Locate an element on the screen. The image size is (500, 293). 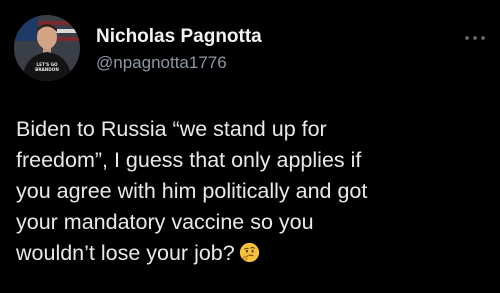
tweet-text-line-last: wouldn’t lose your job? is located at coordinates (254, 253).